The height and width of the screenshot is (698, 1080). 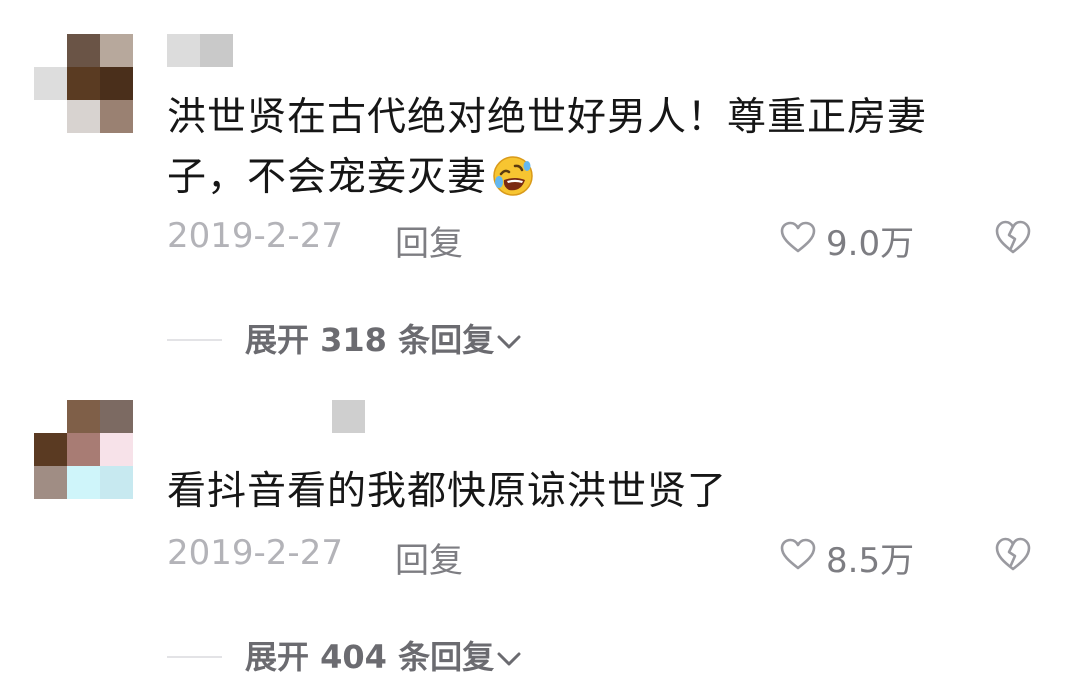 What do you see at coordinates (447, 491) in the screenshot?
I see `comment-text-line: 看抖音看的我都快原谅洪世贤了` at bounding box center [447, 491].